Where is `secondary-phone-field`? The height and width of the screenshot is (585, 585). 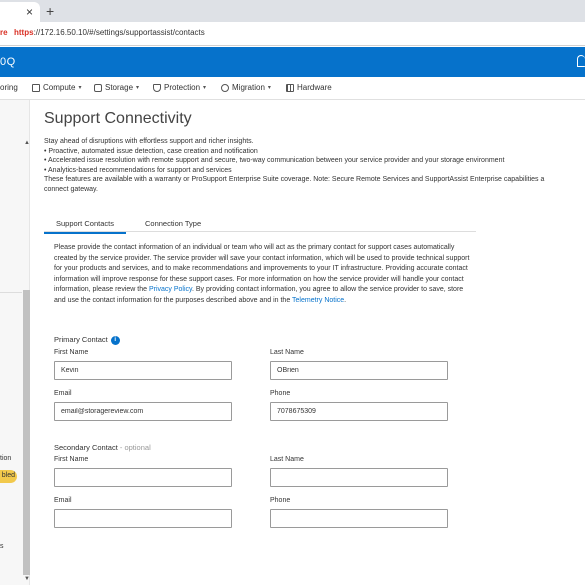 secondary-phone-field is located at coordinates (359, 518).